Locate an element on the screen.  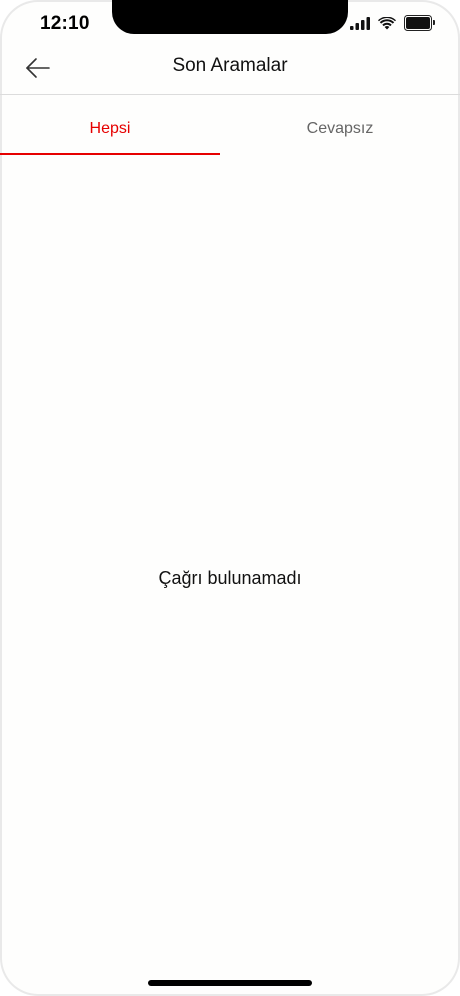
empty-state-message: Çağrı bulunamadı is located at coordinates (230, 578).